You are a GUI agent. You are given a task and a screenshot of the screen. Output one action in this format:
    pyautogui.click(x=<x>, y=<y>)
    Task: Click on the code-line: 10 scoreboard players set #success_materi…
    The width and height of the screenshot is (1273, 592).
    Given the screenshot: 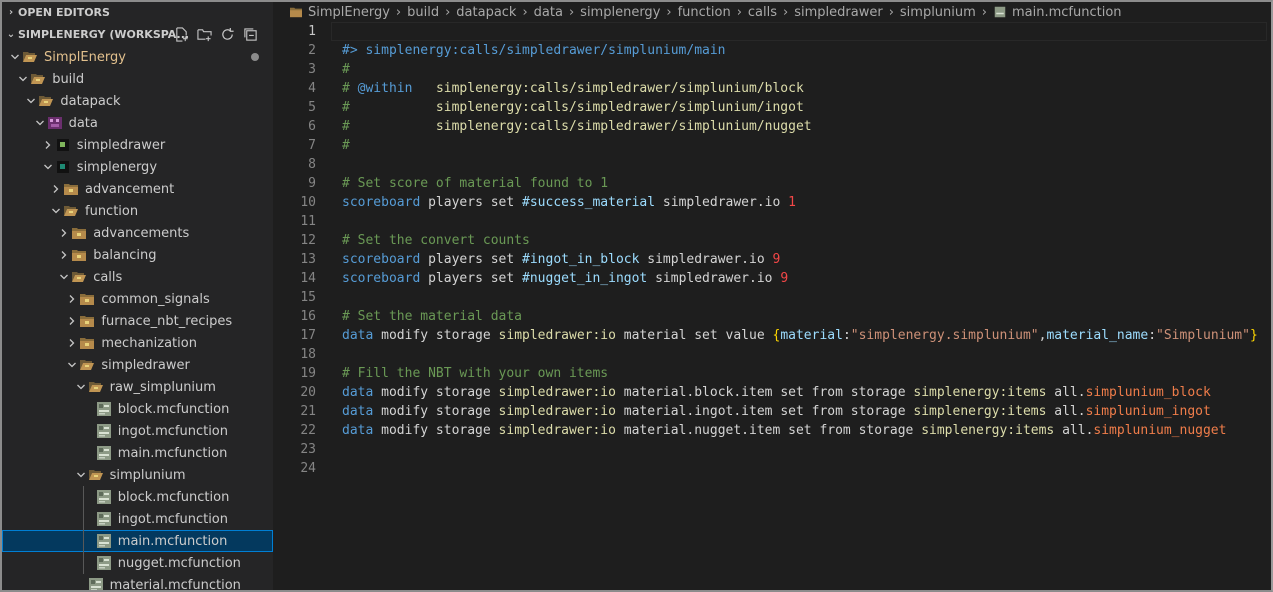 What is the action you would take?
    pyautogui.click(x=771, y=202)
    